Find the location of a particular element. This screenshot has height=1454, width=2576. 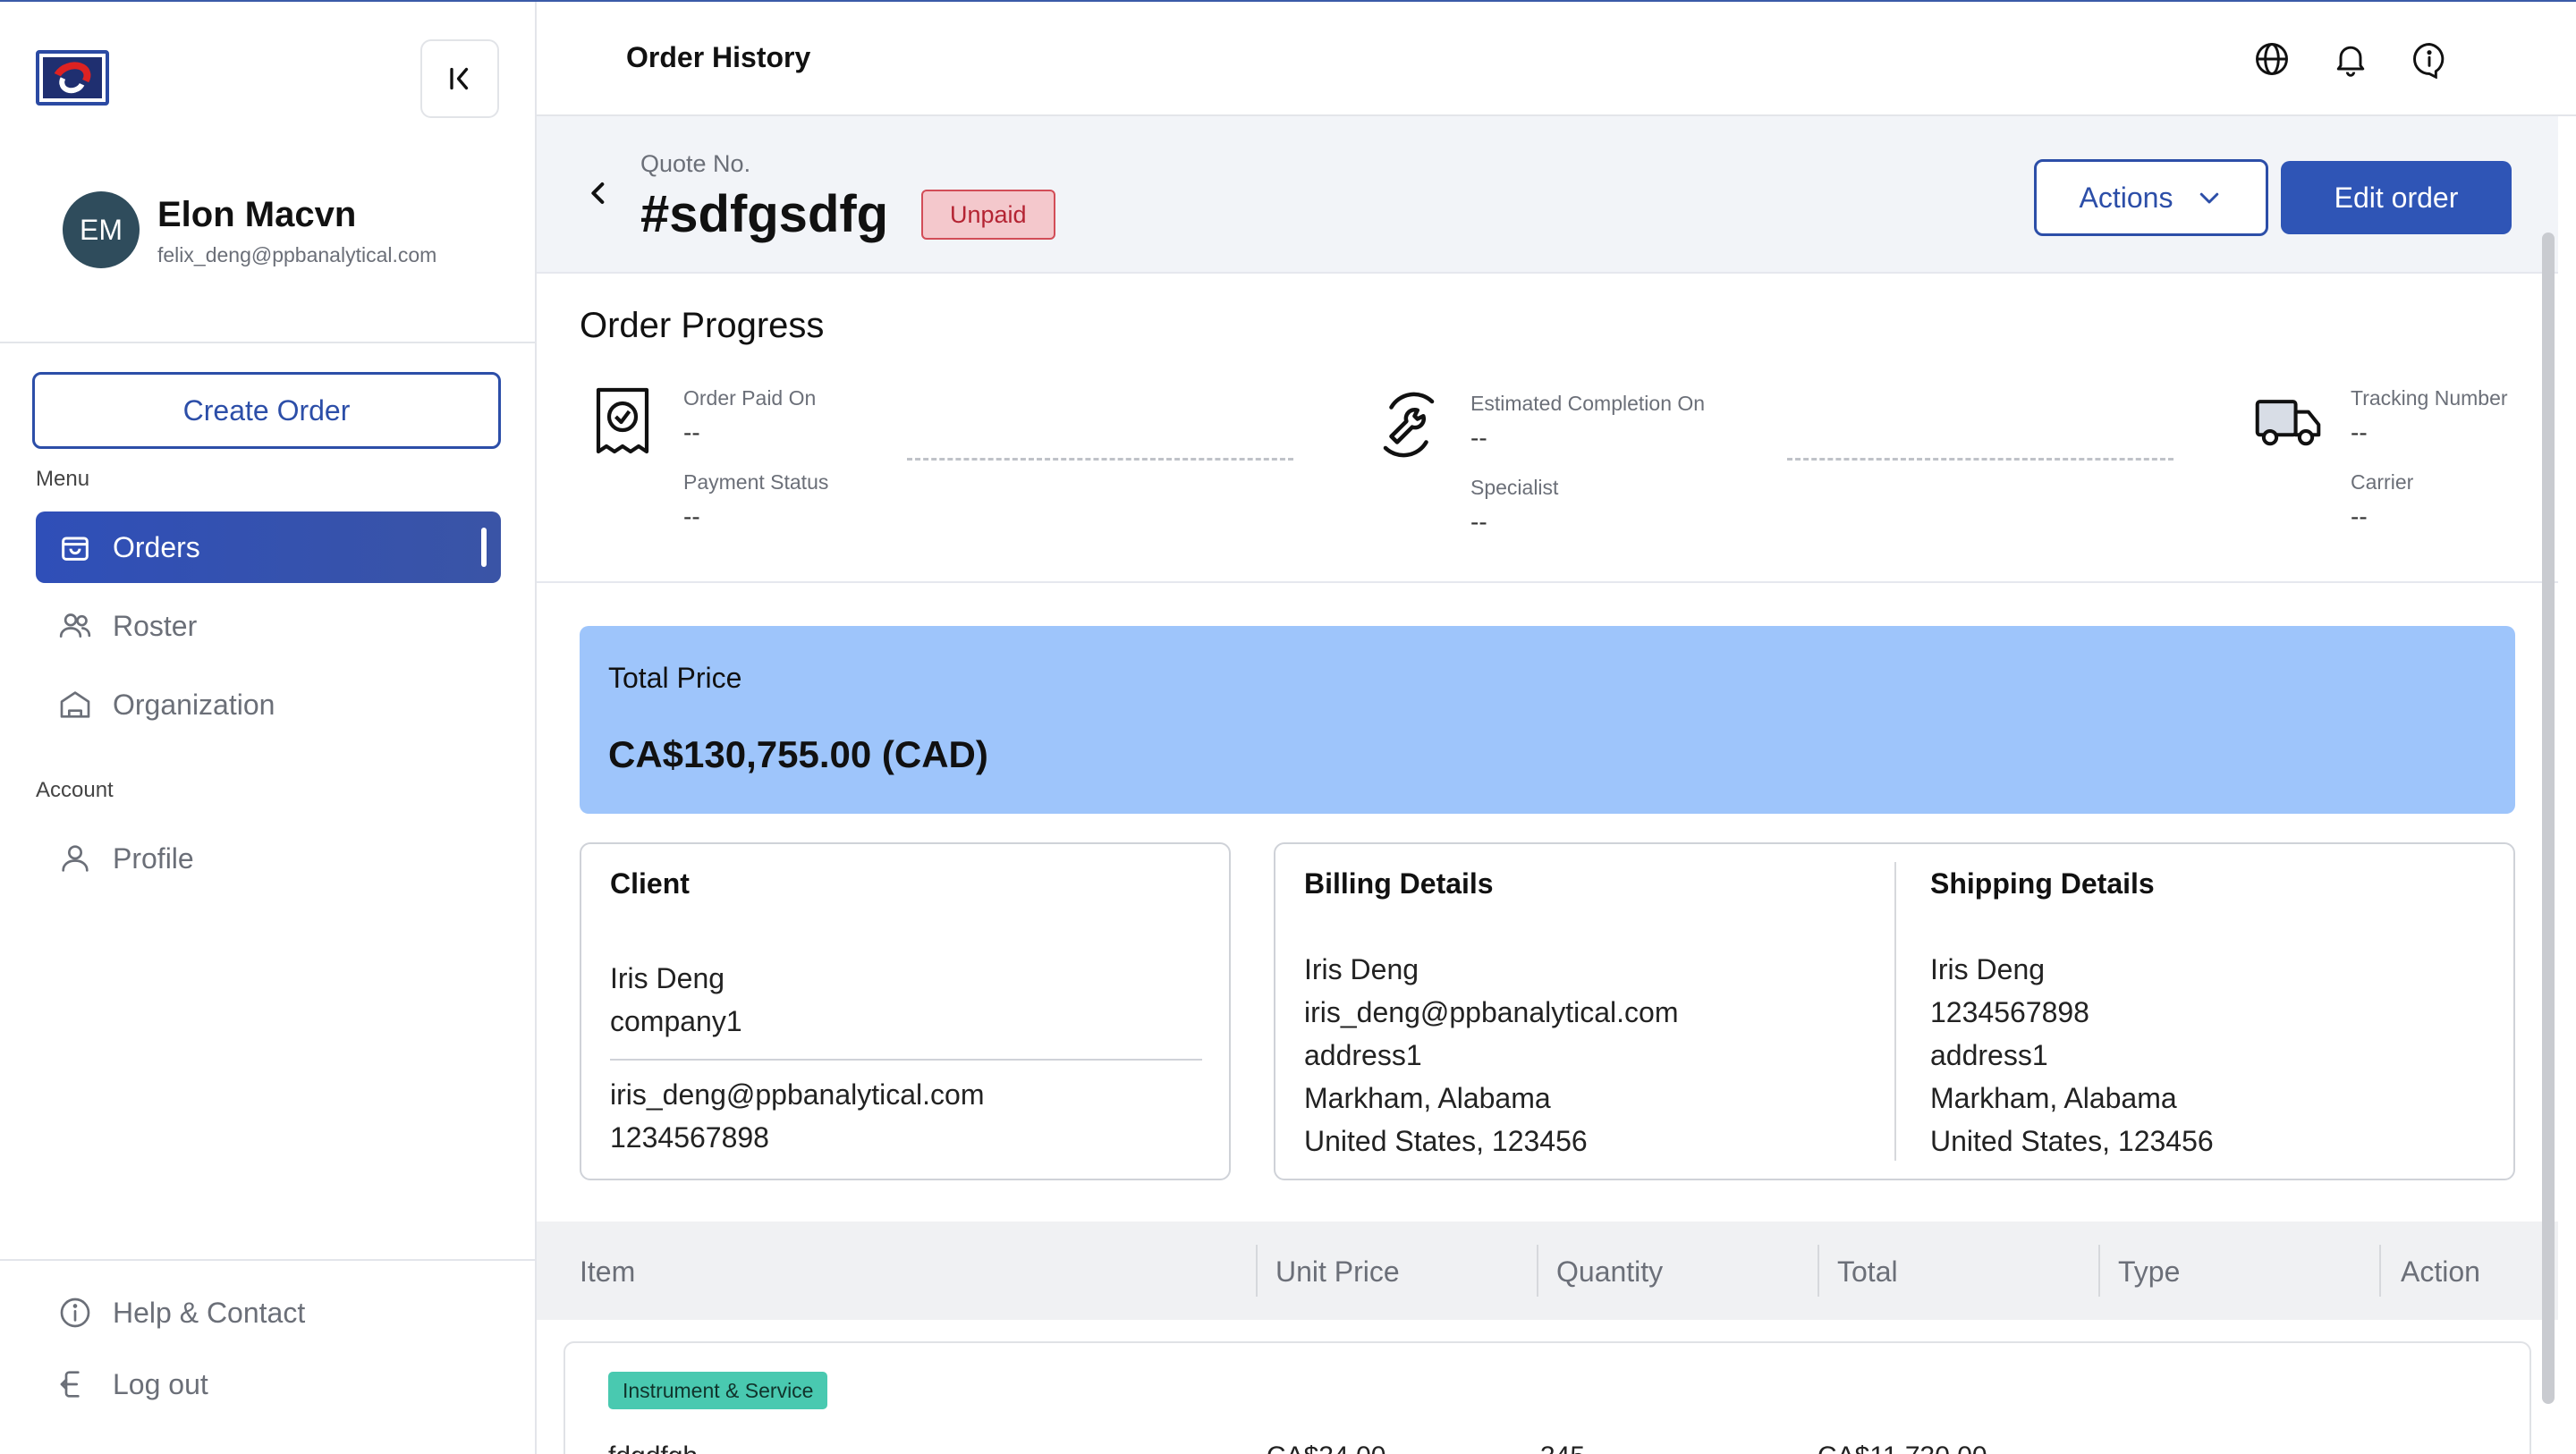

bell-icon is located at coordinates (2350, 59).